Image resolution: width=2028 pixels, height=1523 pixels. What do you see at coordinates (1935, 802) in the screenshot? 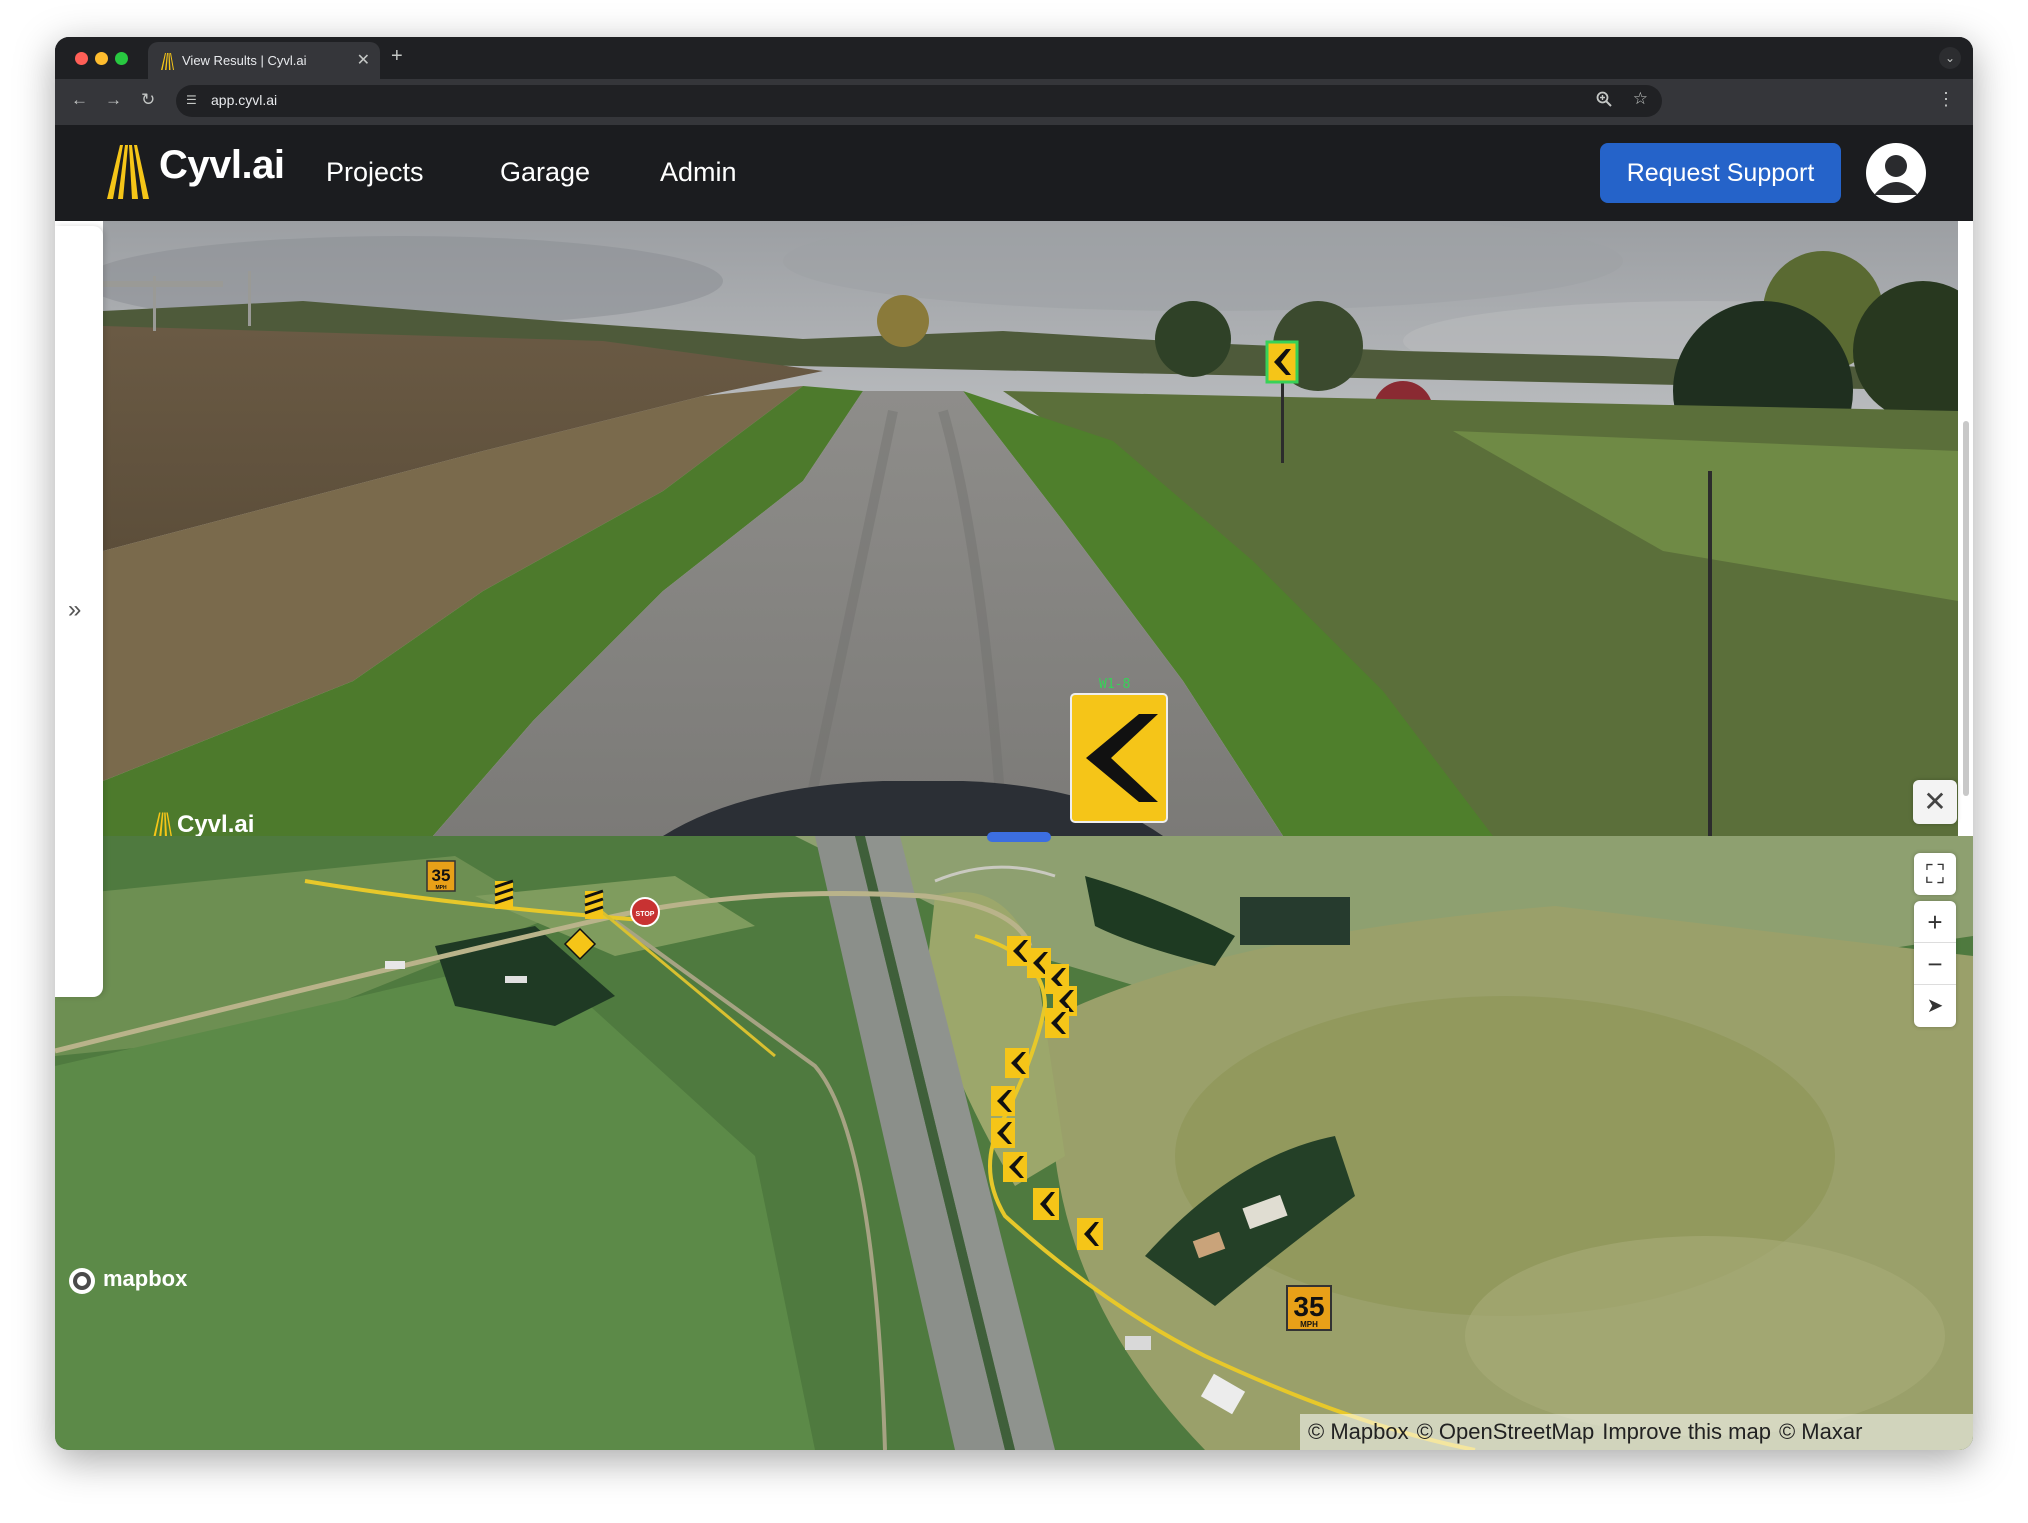
I see `close-icon: ✕` at bounding box center [1935, 802].